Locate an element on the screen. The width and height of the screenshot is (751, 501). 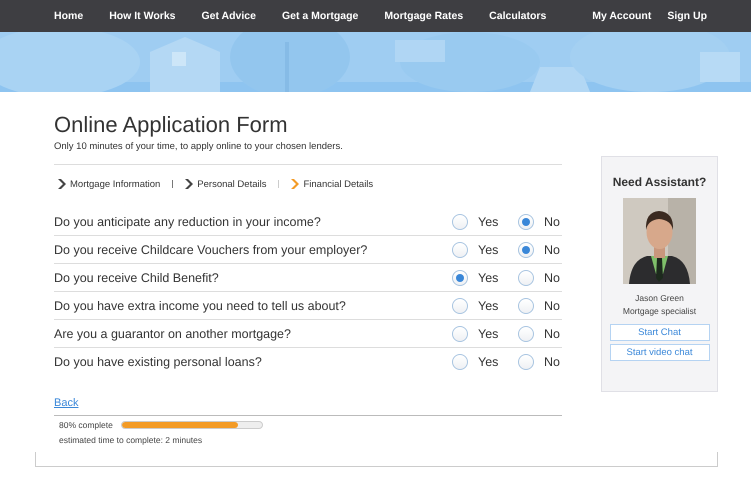
step-label: Financial Details is located at coordinates (338, 184).